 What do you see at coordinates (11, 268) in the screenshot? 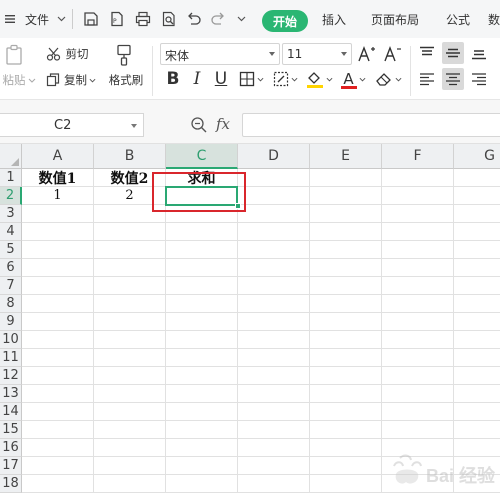
I see `row-header-6: 6` at bounding box center [11, 268].